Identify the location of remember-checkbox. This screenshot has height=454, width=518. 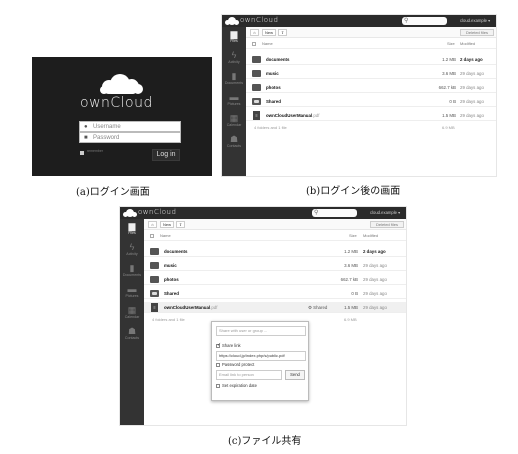
(82, 153).